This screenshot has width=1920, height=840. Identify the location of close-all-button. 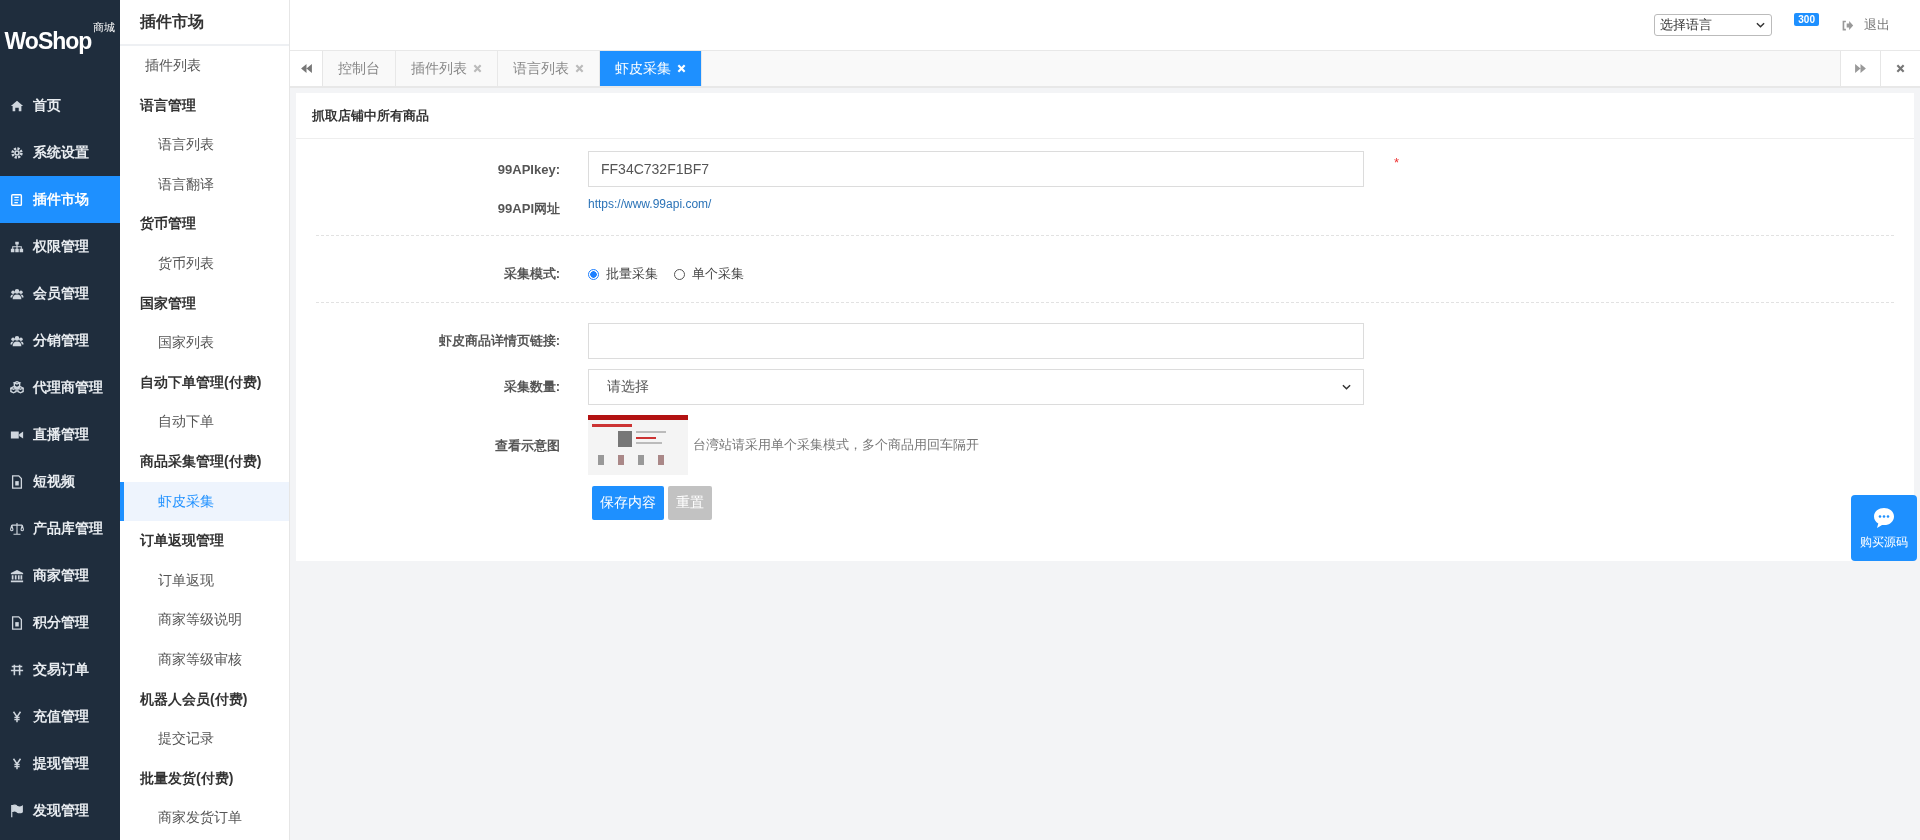
(1900, 68).